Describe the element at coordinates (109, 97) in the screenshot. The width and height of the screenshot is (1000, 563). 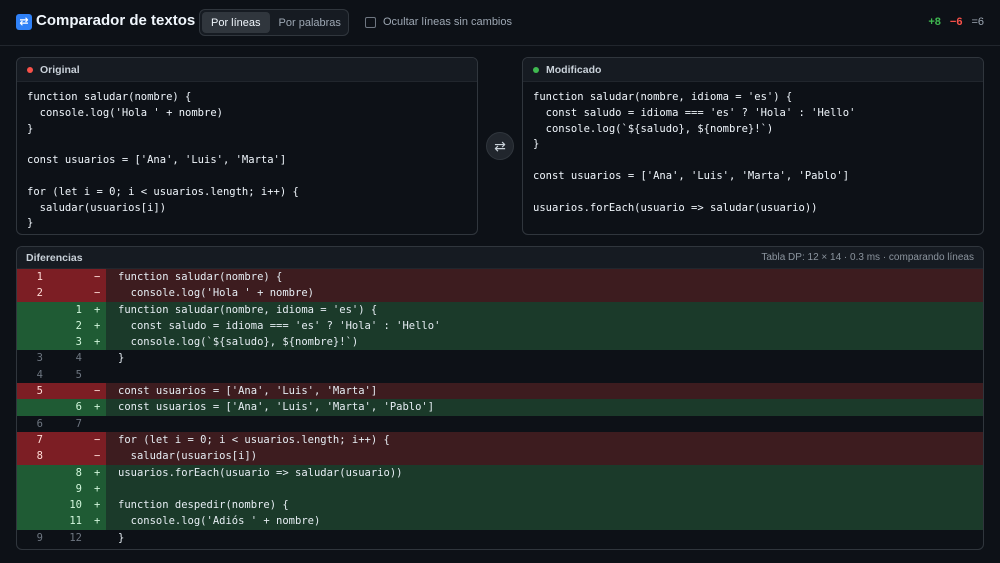
I see `code-line: function saludar(nombre) {` at that location.